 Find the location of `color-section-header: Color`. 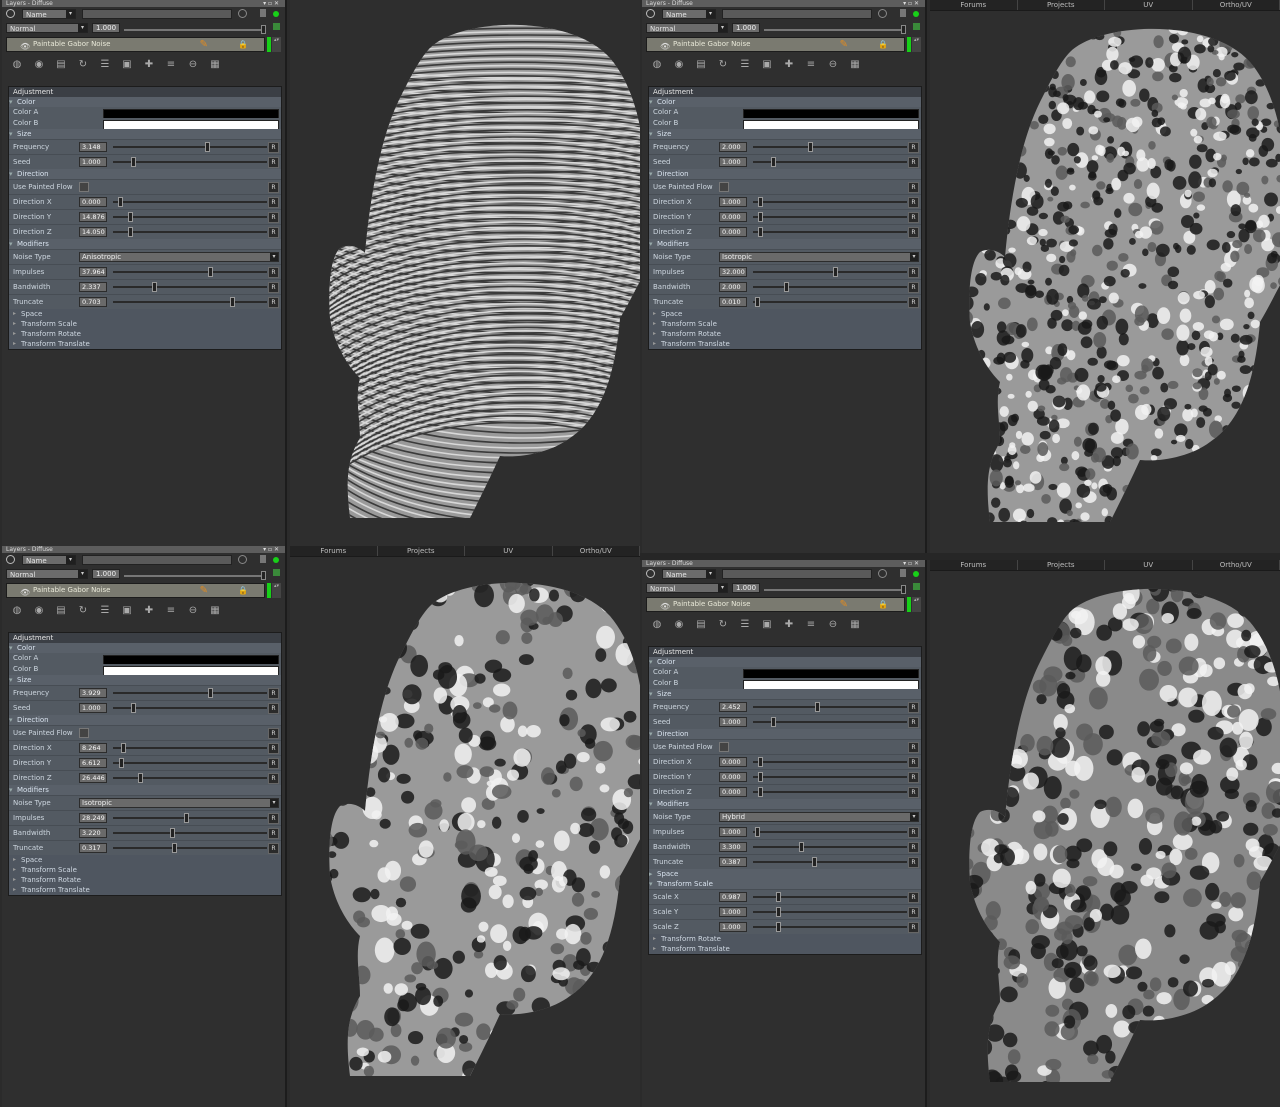

color-section-header: Color is located at coordinates (145, 102).